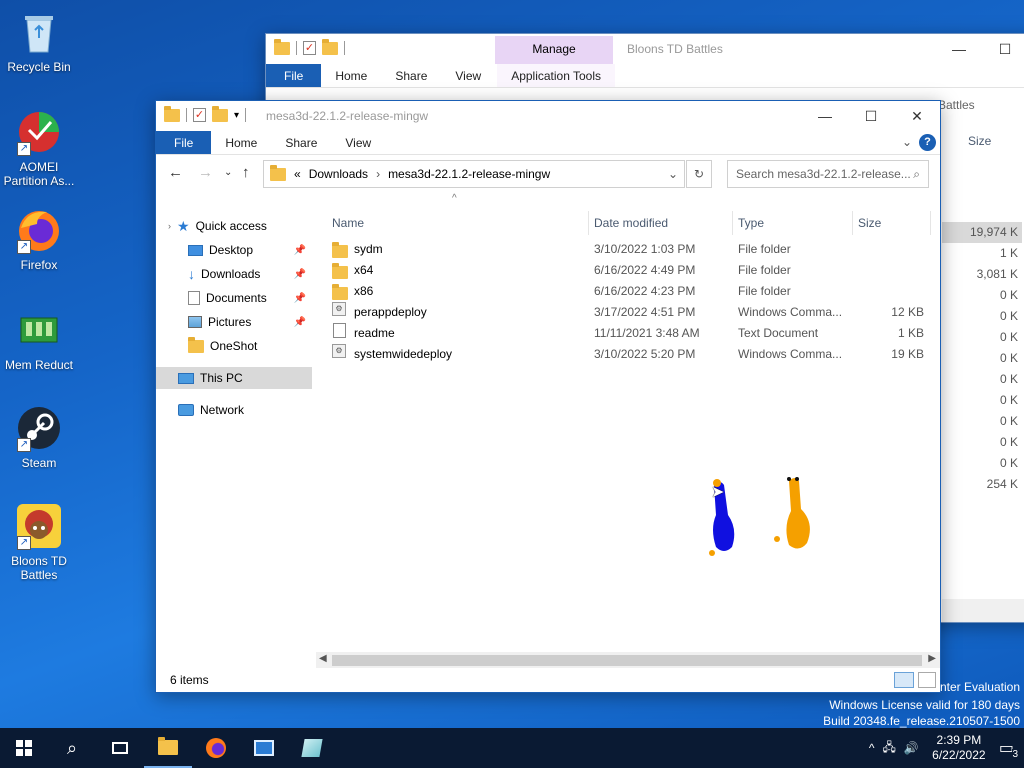 The width and height of the screenshot is (1024, 768). What do you see at coordinates (39, 365) in the screenshot?
I see `desktop-icon-label: Mem Reduct` at bounding box center [39, 365].